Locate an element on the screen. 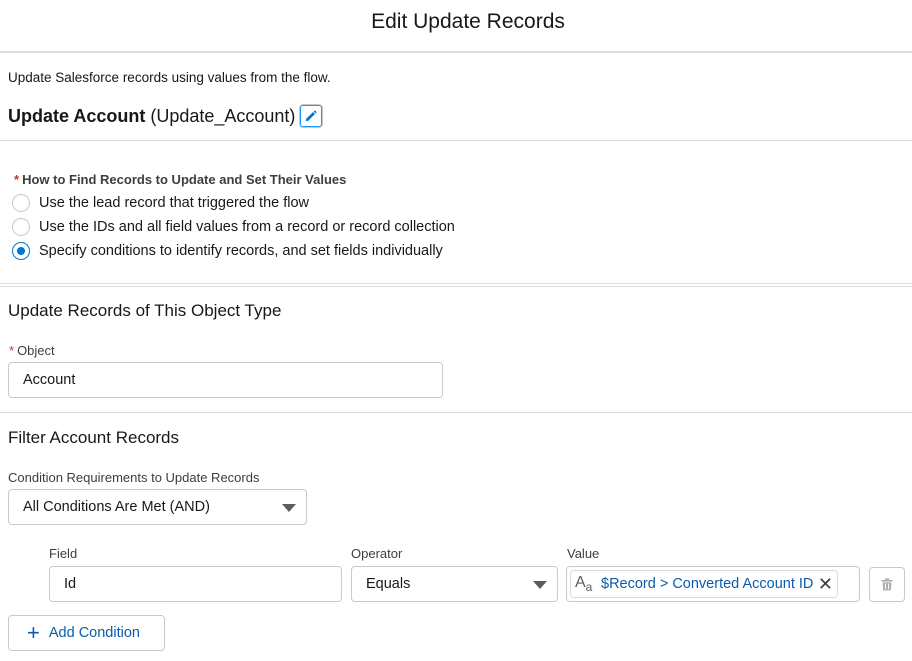  close-icon: ✕ is located at coordinates (825, 584).